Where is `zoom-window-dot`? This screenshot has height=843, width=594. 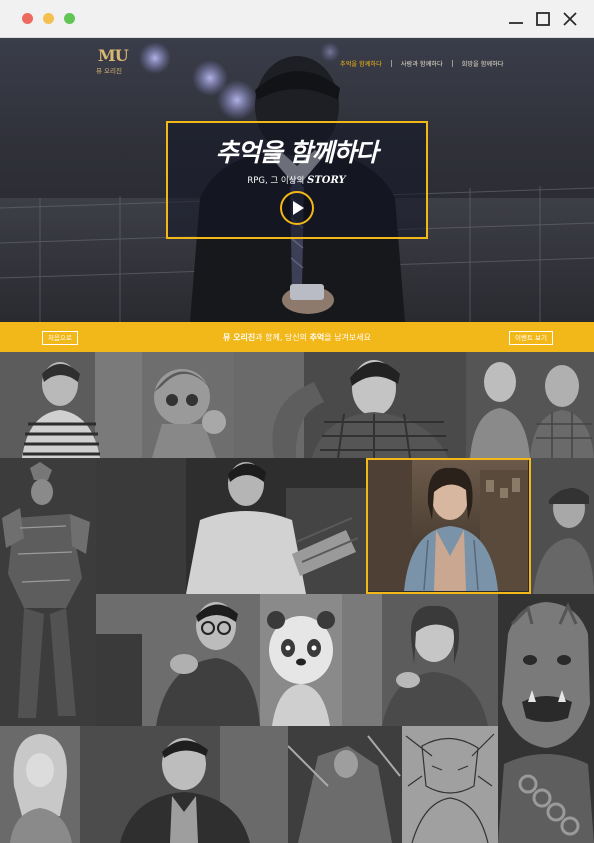 zoom-window-dot is located at coordinates (69, 18).